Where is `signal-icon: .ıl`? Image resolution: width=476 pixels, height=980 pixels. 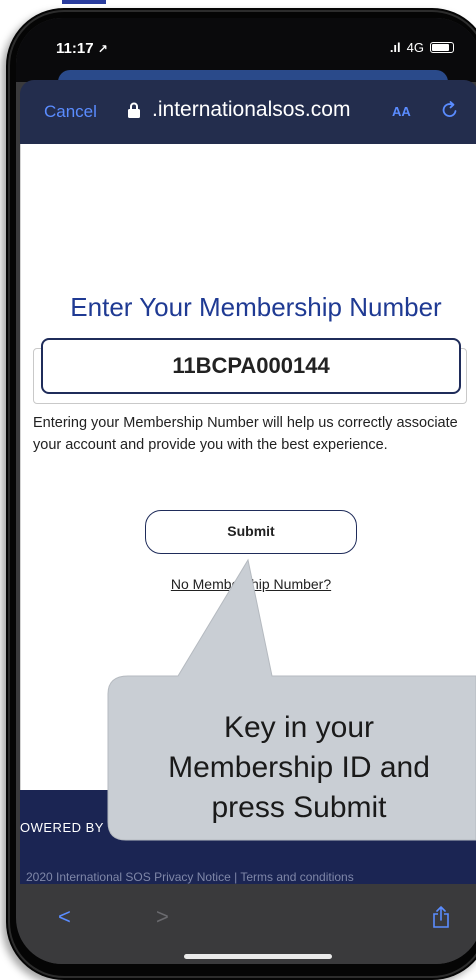
signal-icon: .ıl is located at coordinates (395, 47).